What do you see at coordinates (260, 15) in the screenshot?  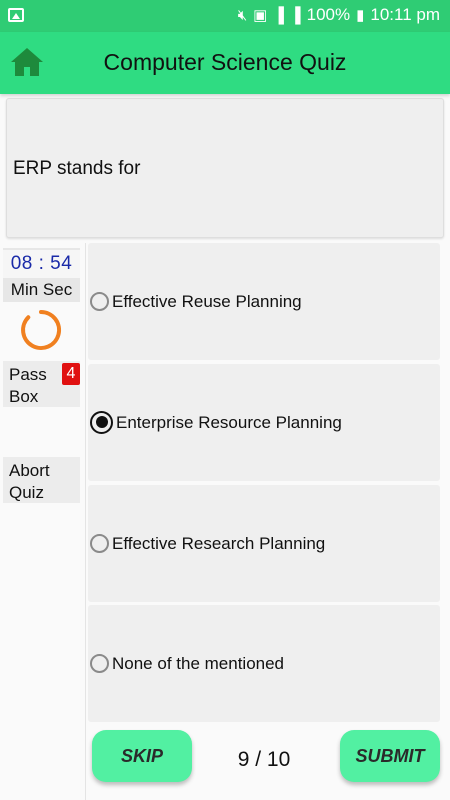 I see `sim-icon: ▣` at bounding box center [260, 15].